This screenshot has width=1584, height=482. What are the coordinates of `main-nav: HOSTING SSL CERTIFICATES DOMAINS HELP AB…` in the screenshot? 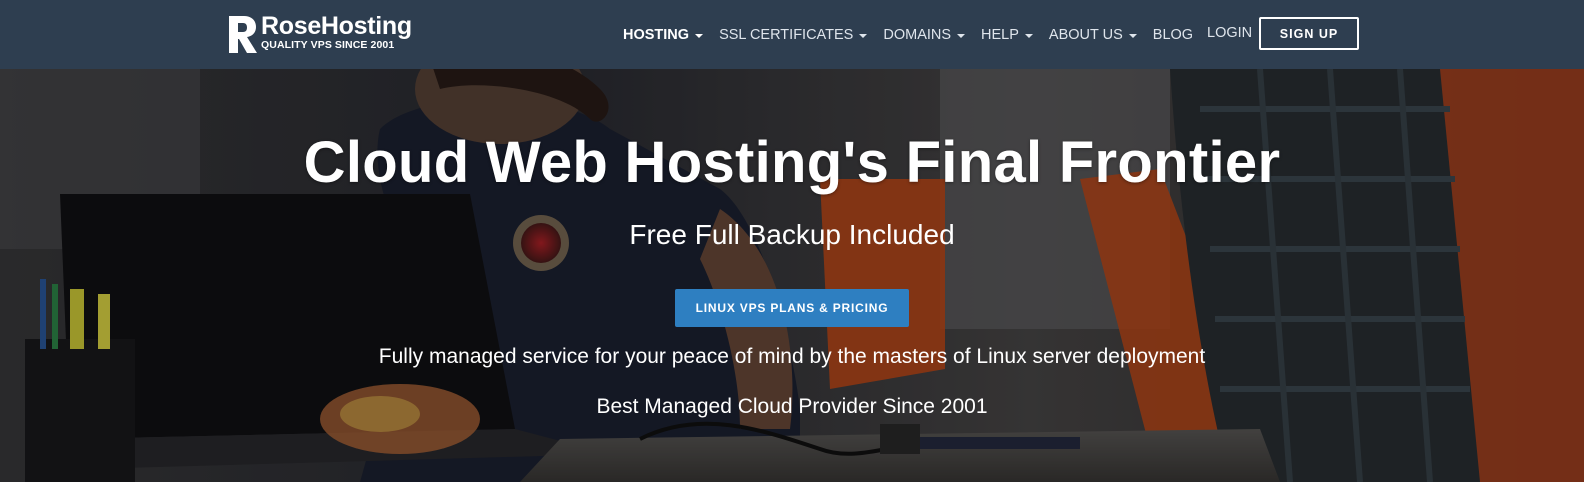 It's located at (916, 34).